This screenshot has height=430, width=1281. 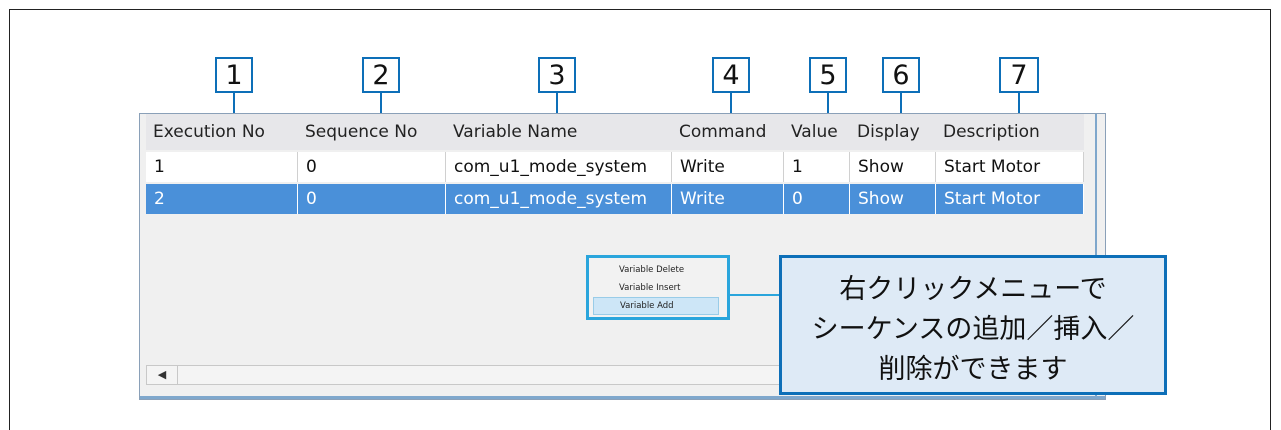 What do you see at coordinates (656, 306) in the screenshot?
I see `menu-item-variable-add: Variable Add` at bounding box center [656, 306].